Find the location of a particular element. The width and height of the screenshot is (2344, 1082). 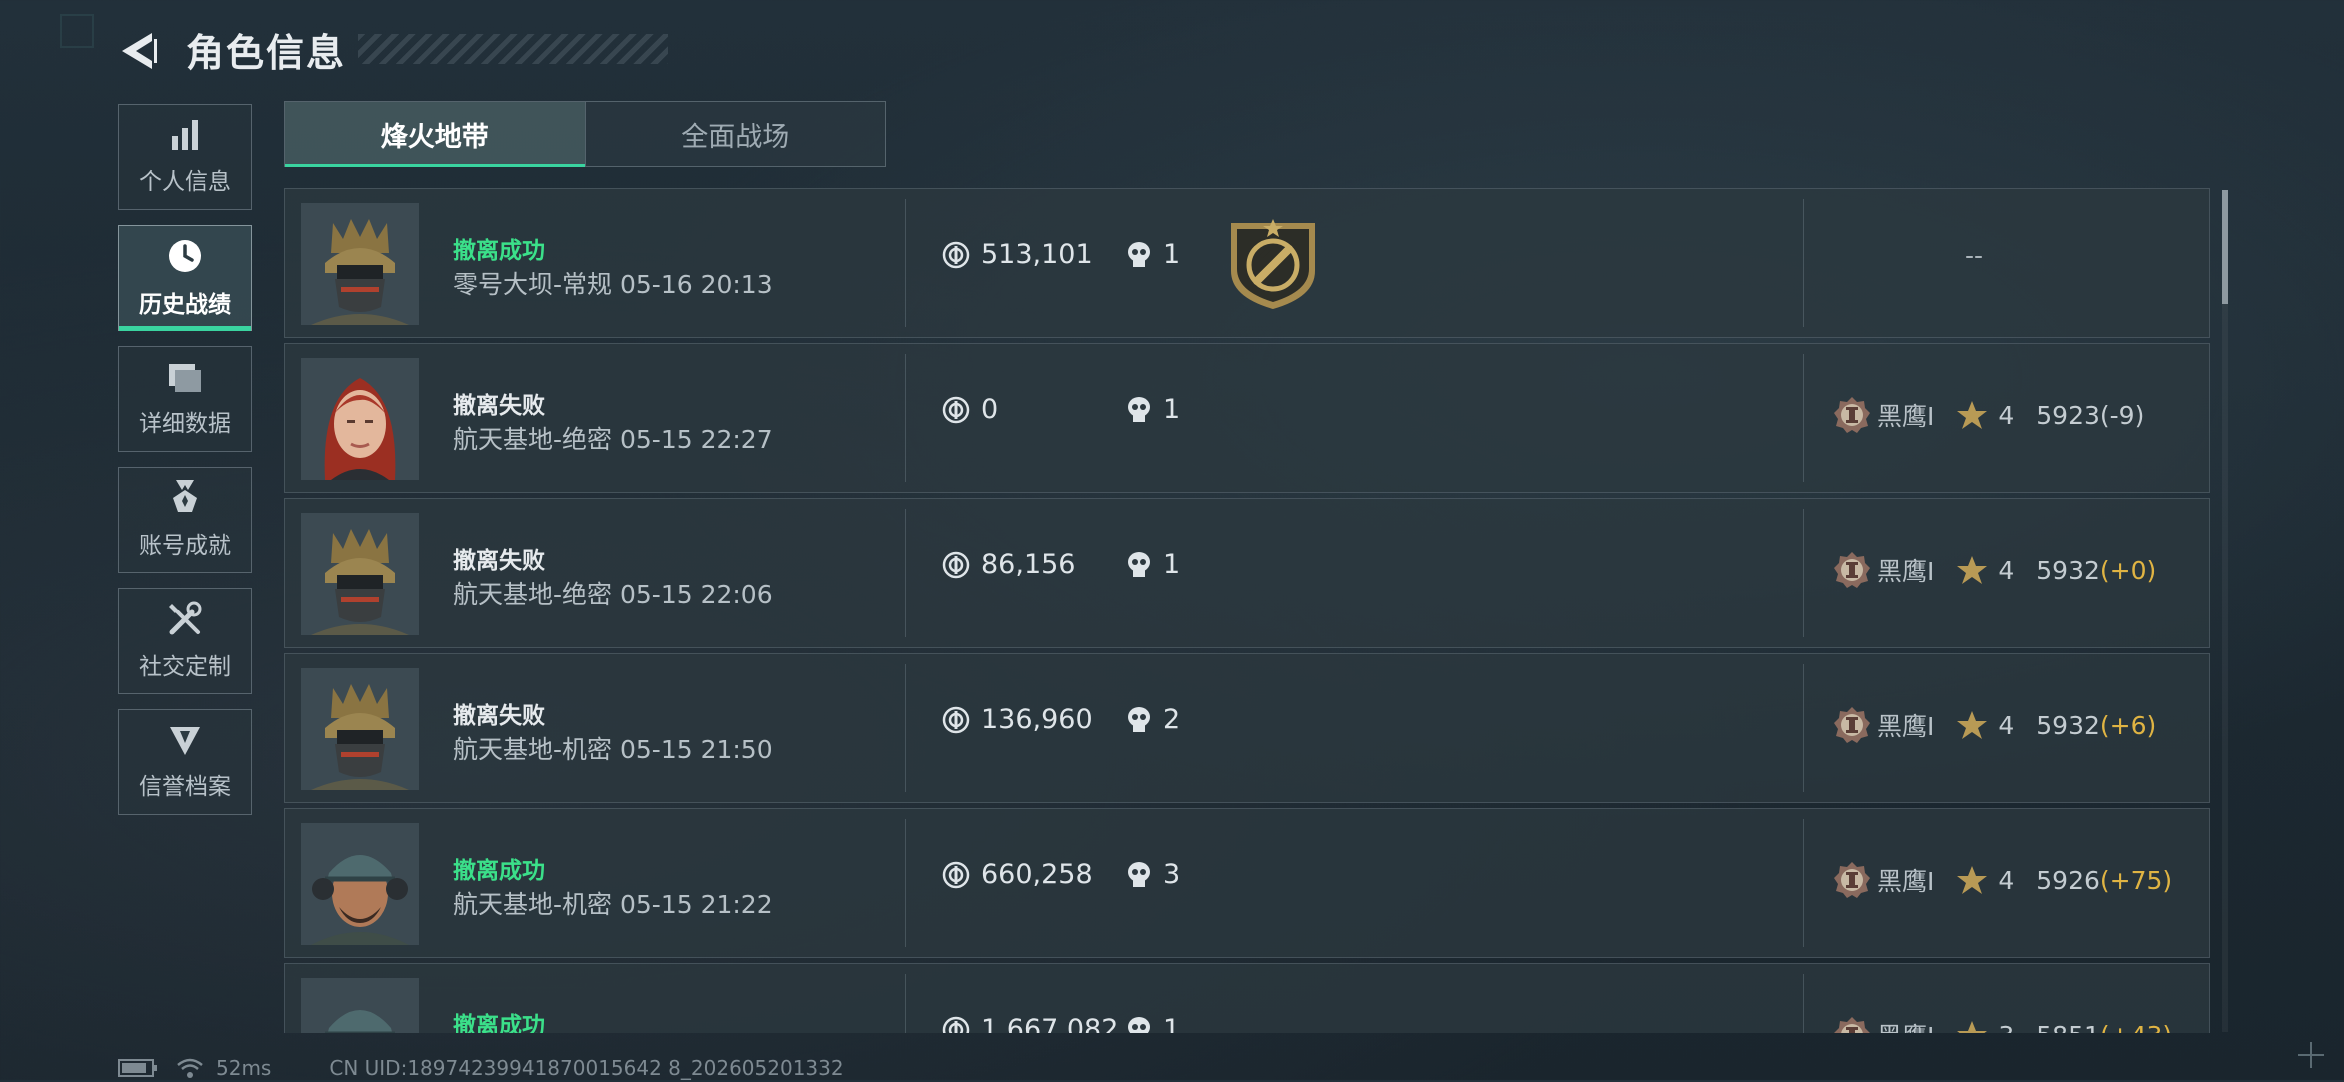

loot-value: 660,258 is located at coordinates (1017, 874).